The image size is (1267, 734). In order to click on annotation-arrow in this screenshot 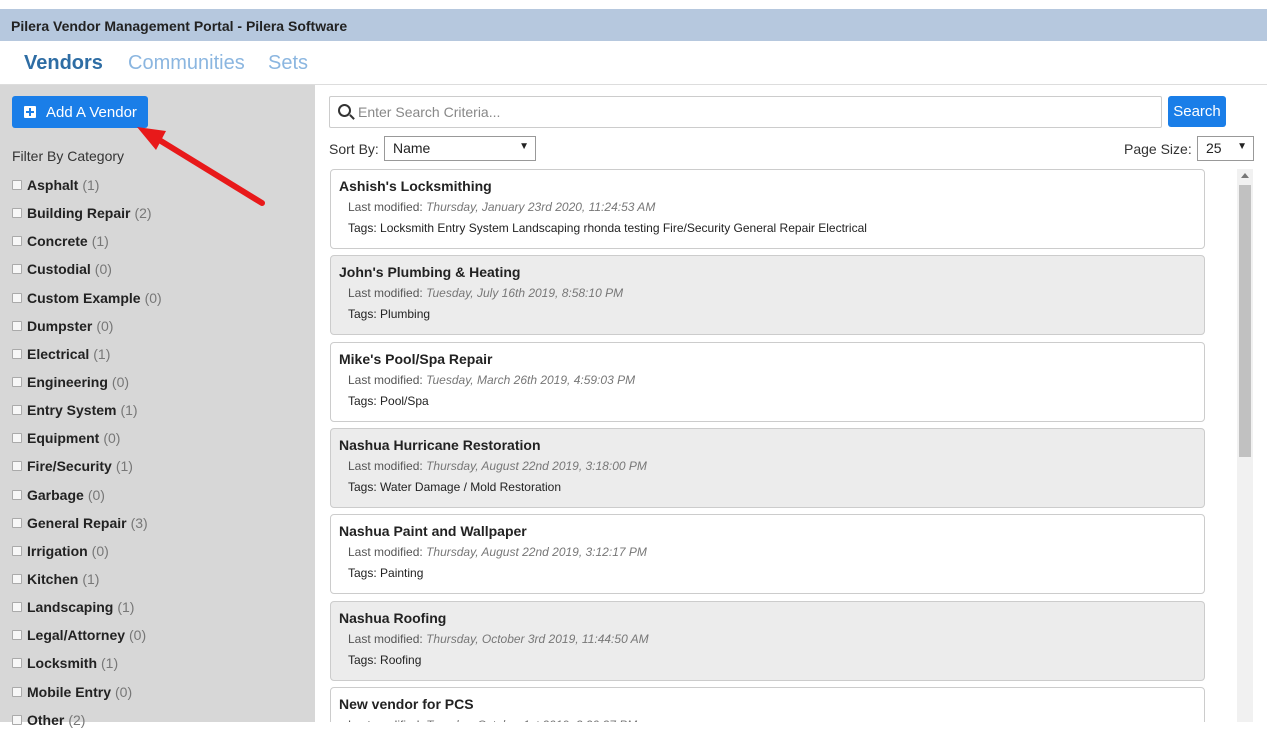, I will do `click(201, 166)`.